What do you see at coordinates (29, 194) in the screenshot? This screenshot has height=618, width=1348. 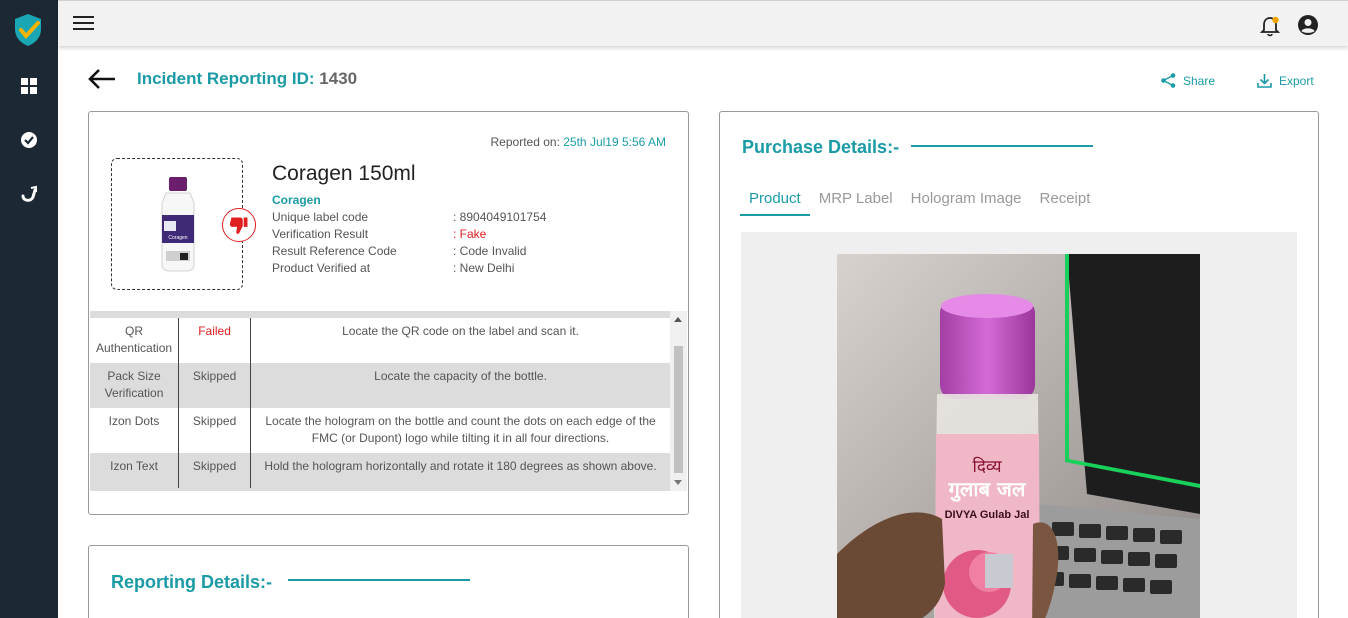 I see `scan-icon` at bounding box center [29, 194].